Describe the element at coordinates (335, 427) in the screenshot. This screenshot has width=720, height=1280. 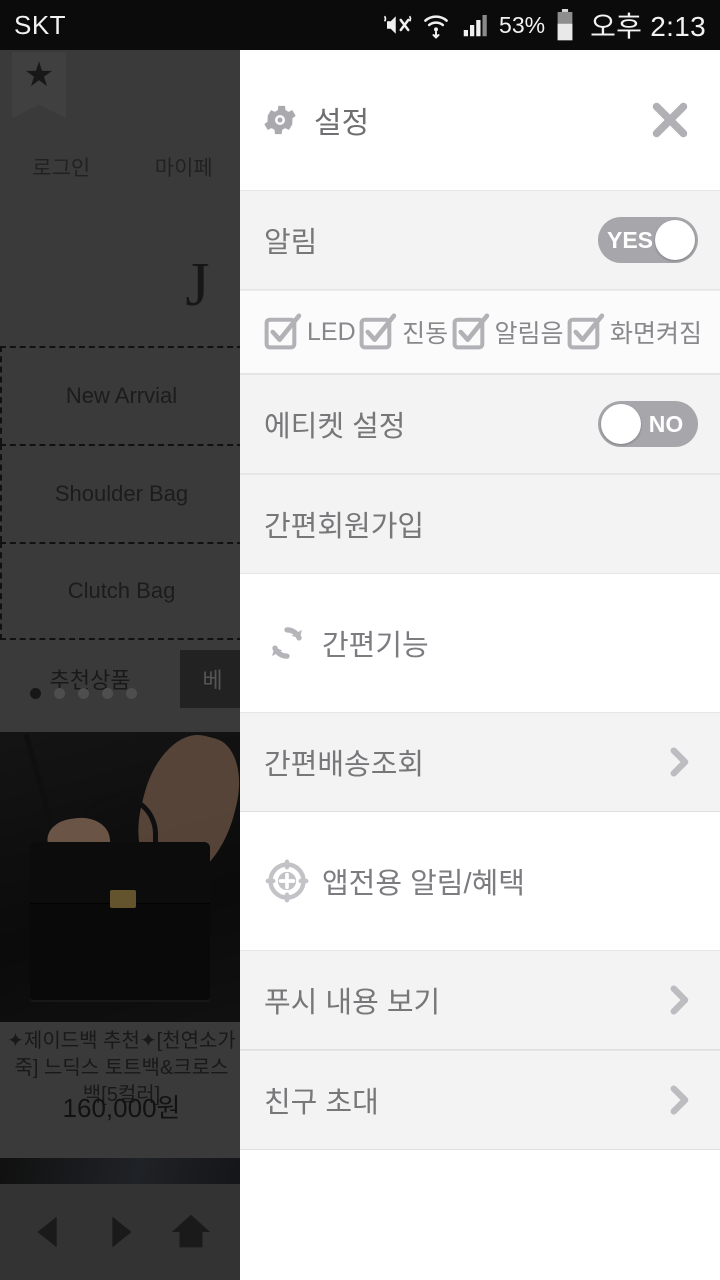
I see `etiquette-label: 에티켓 설정` at that location.